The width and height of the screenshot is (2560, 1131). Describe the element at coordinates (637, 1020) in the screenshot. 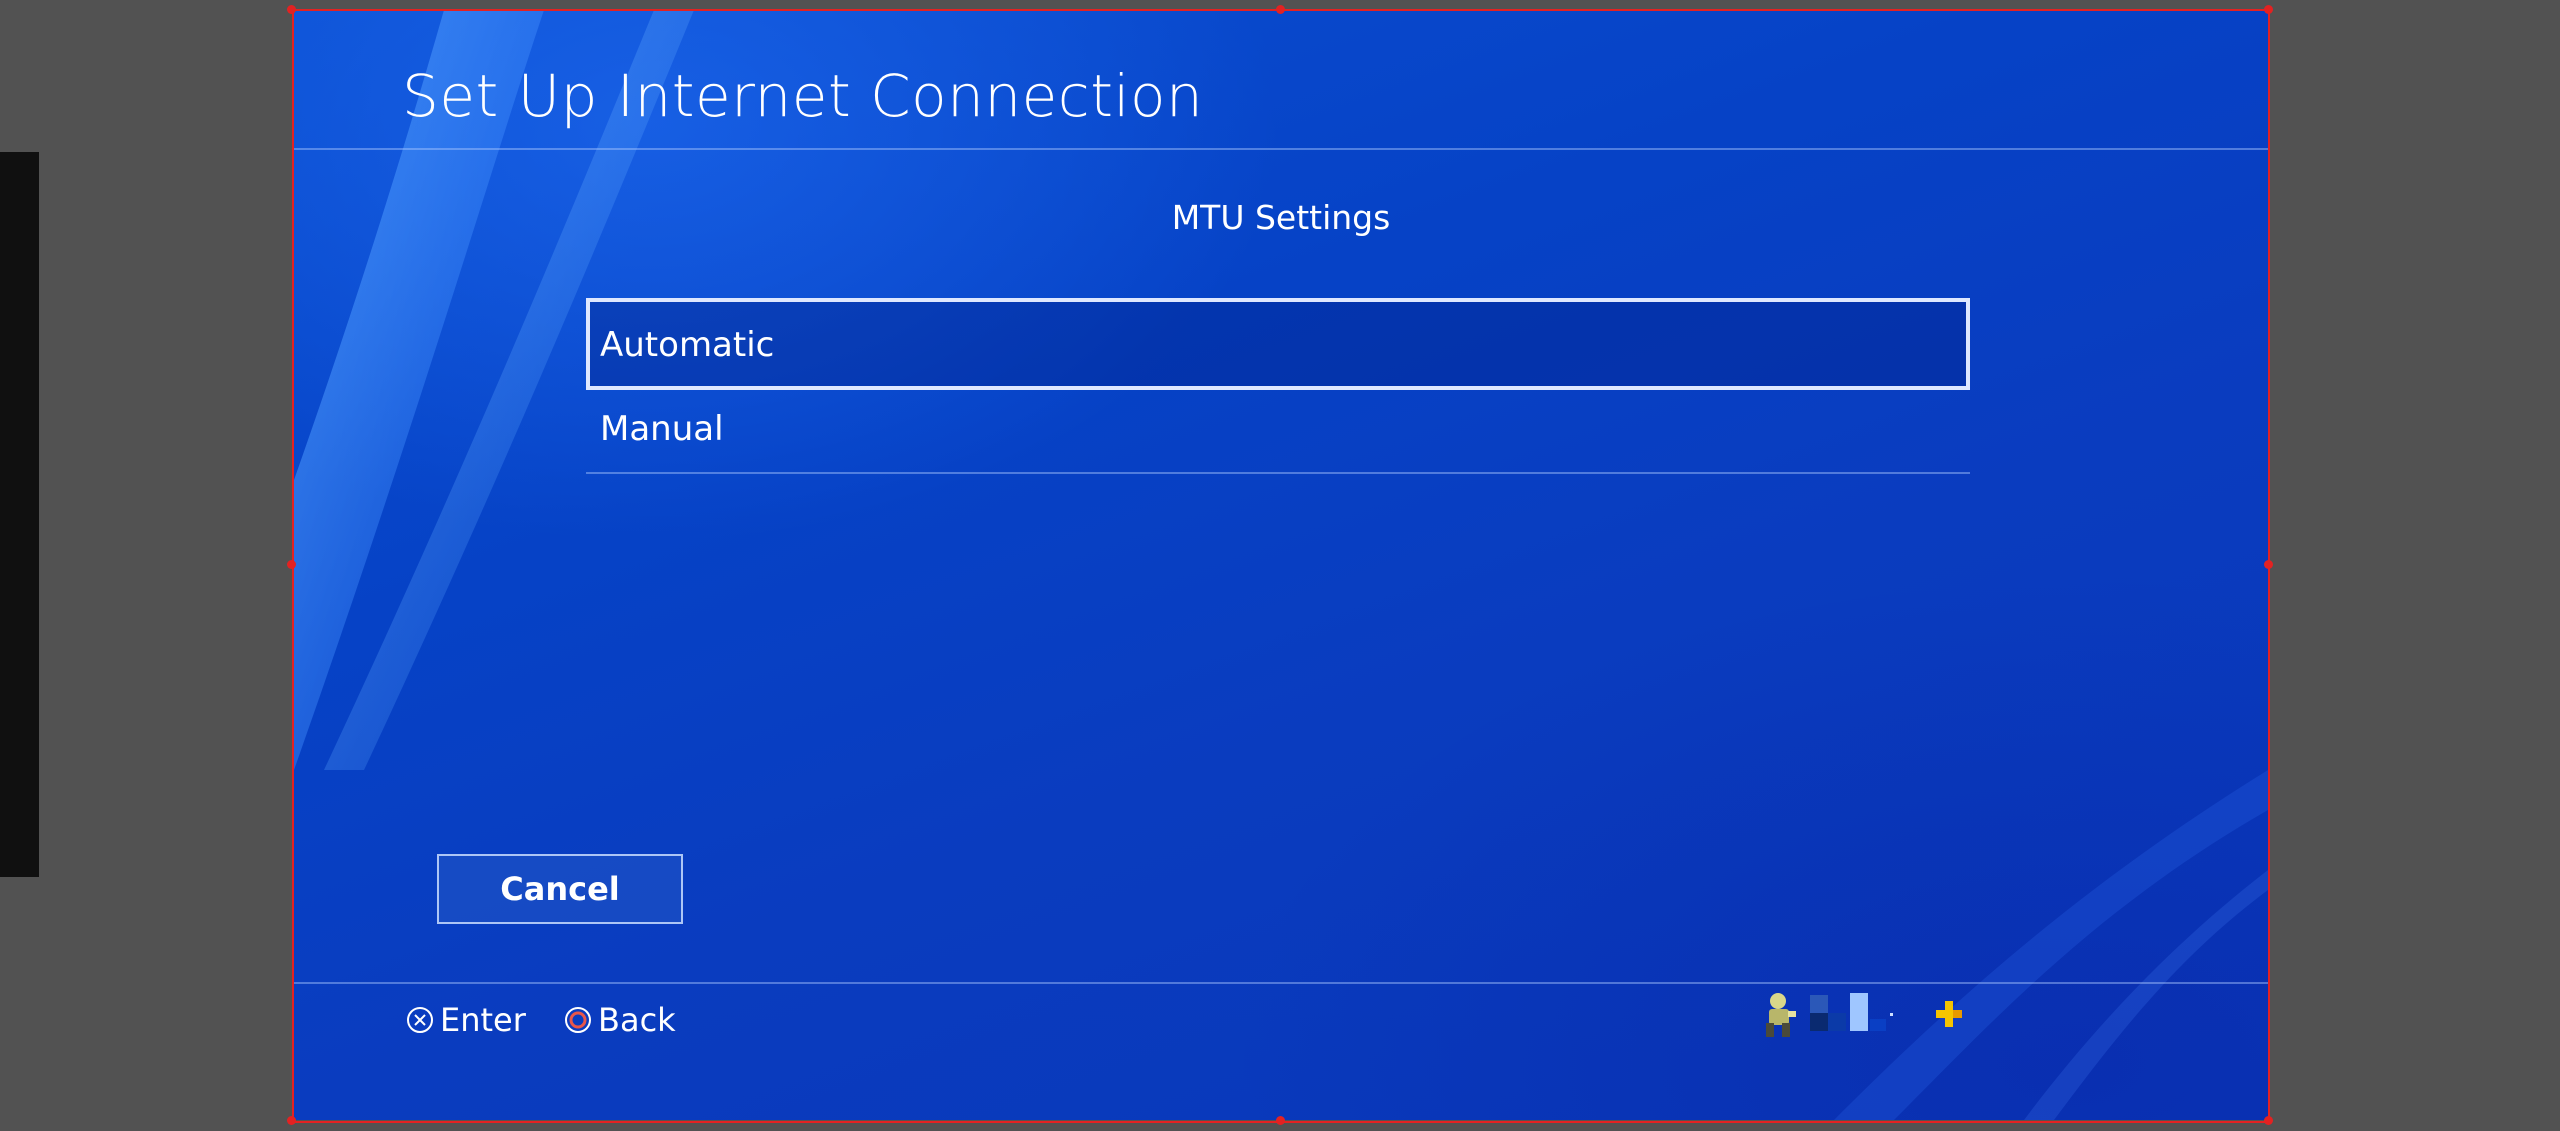

I see `back-hint-label: Back` at that location.